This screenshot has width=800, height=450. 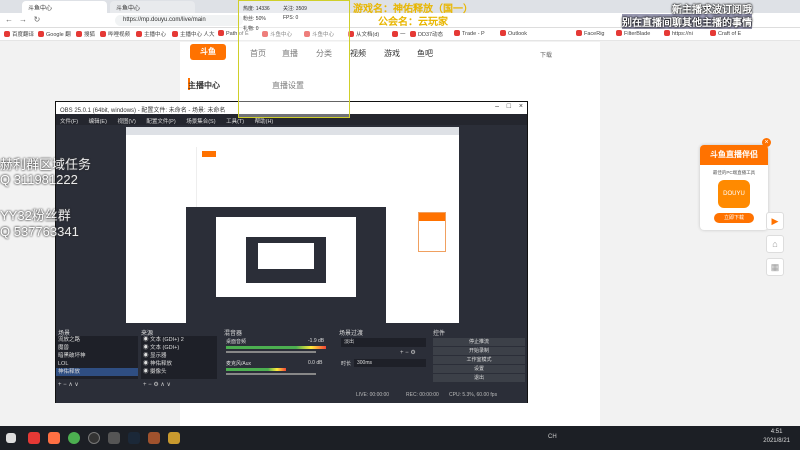 I want to click on bookmark-item: DD37动态, so click(x=426, y=34).